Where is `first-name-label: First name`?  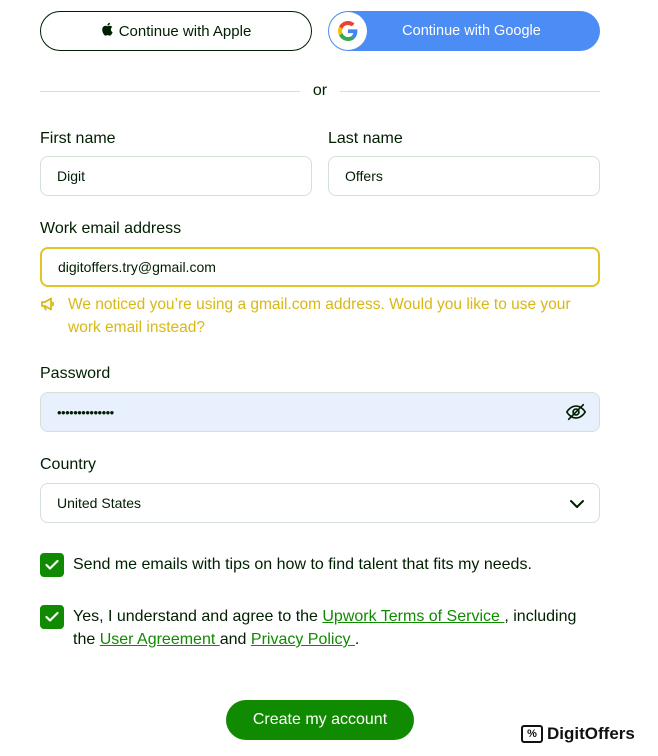 first-name-label: First name is located at coordinates (78, 138).